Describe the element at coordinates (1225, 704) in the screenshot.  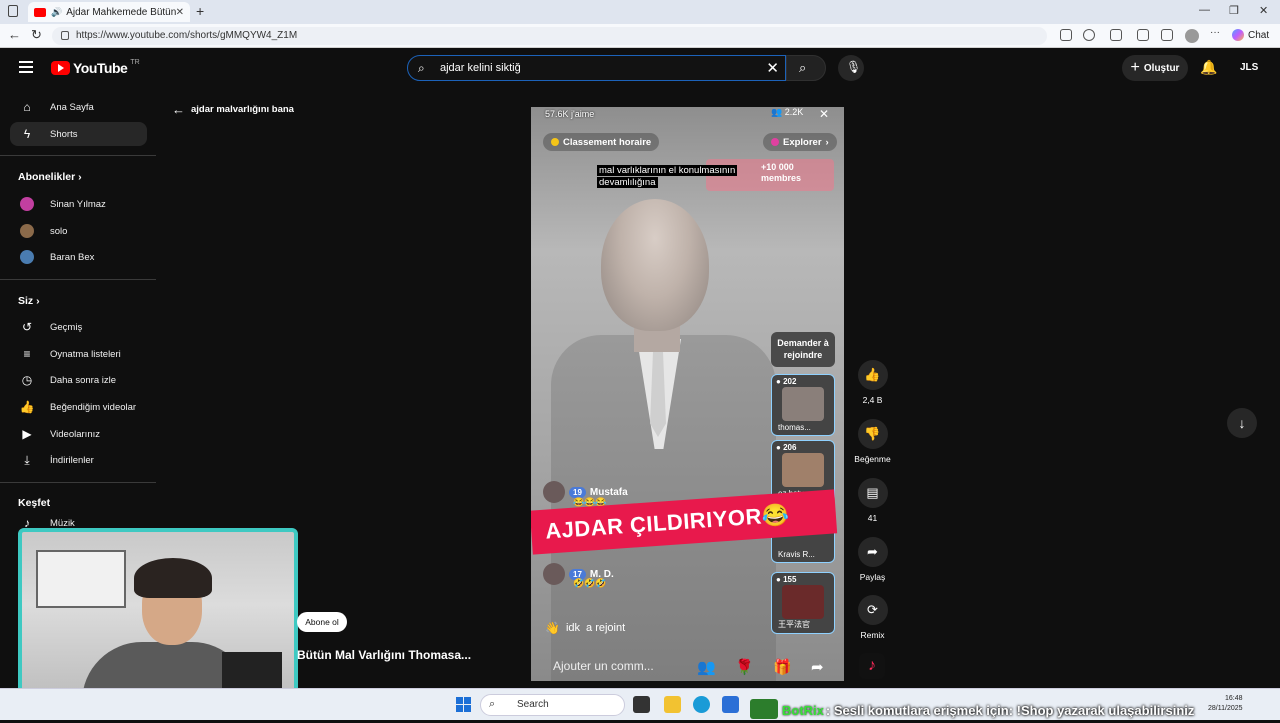
I see `system-clock: 16:48 28/11/2025` at that location.